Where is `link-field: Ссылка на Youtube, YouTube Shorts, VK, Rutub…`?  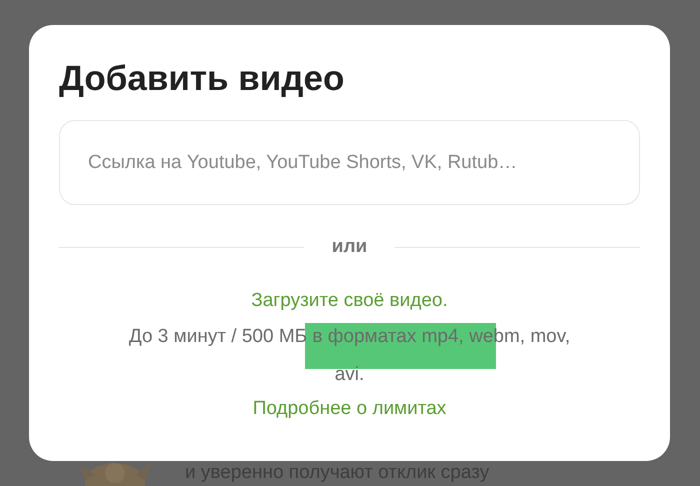 link-field: Ссылка на Youtube, YouTube Shorts, VK, Rutub… is located at coordinates (349, 162).